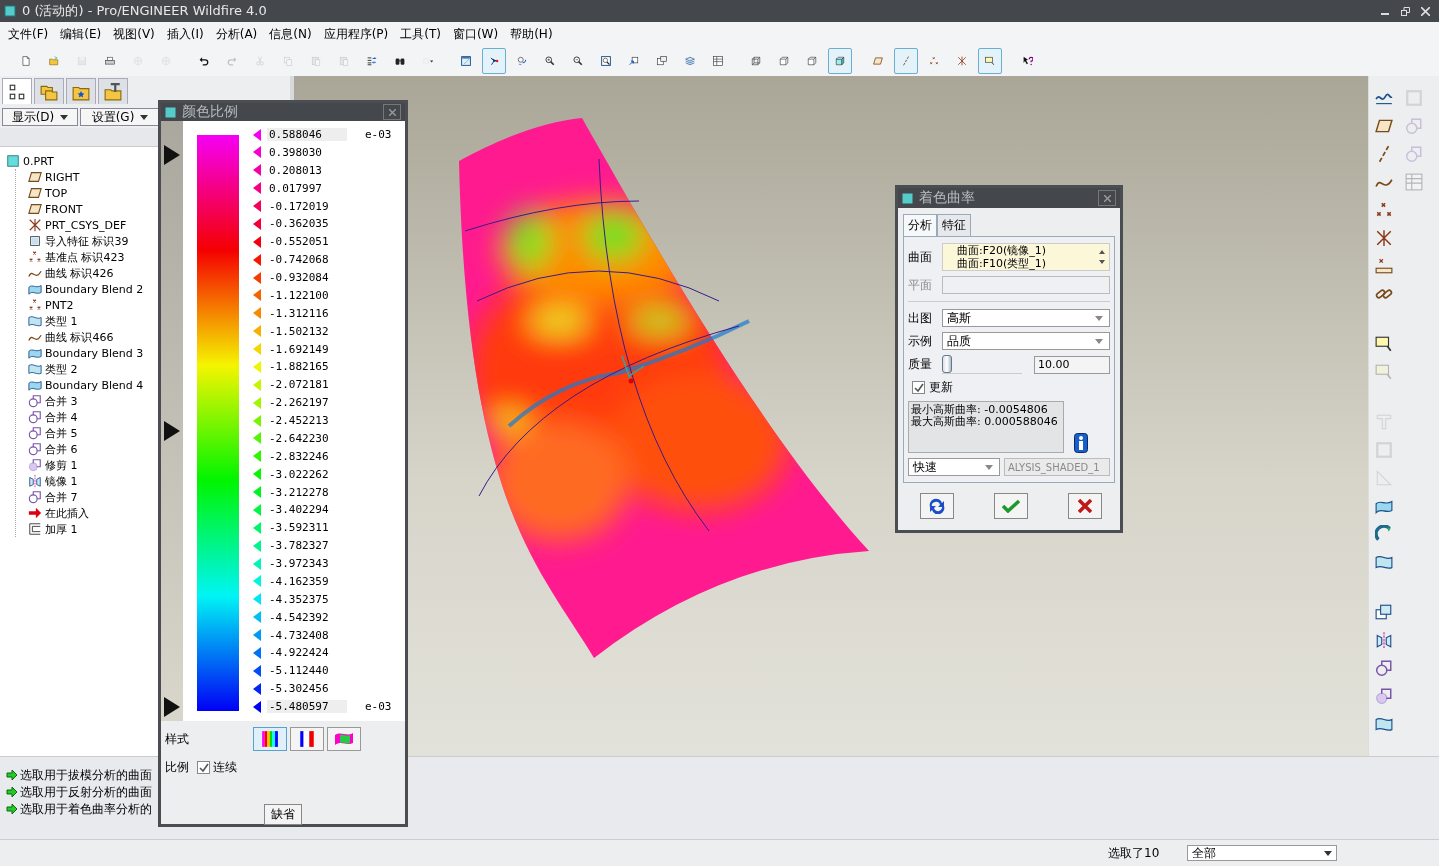  I want to click on cancel-button, so click(1085, 506).